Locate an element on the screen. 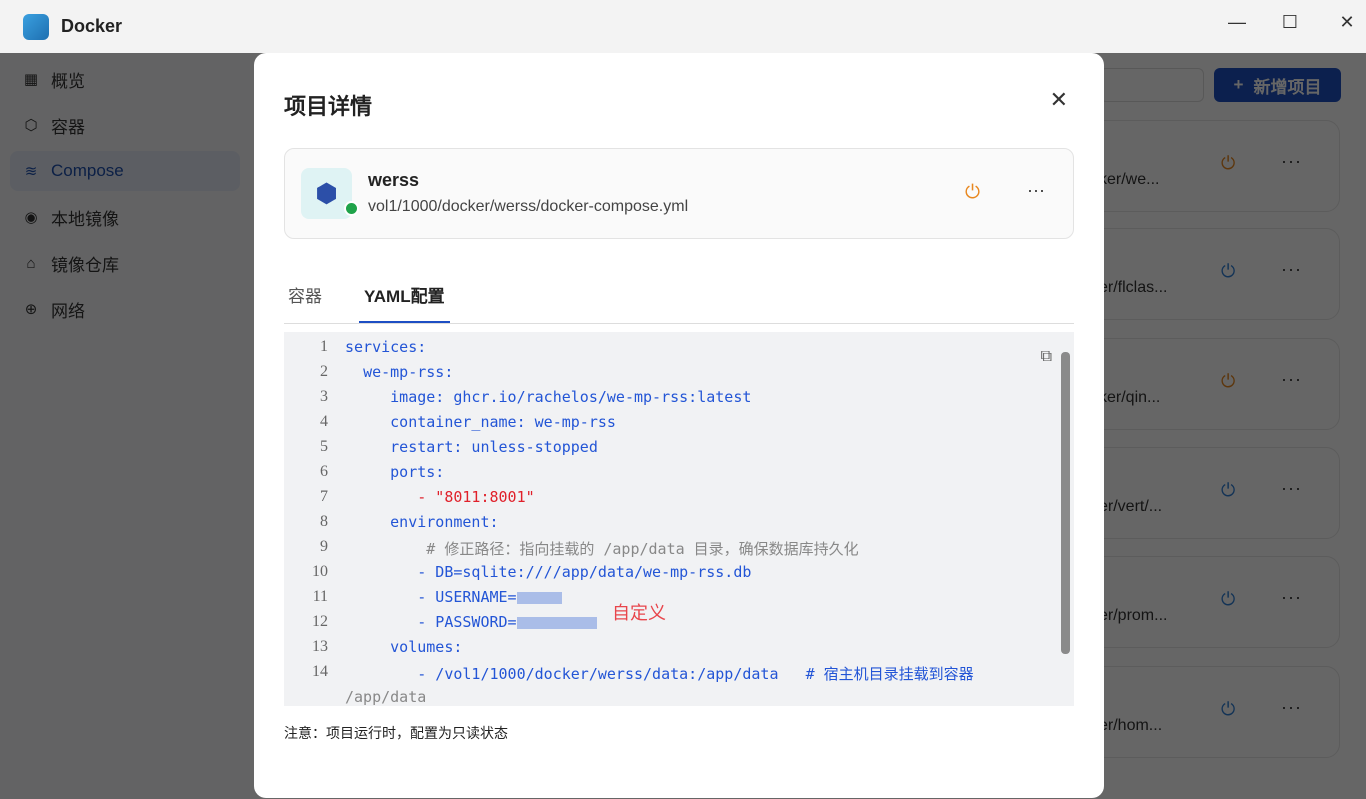 This screenshot has width=1366, height=799. line-number: 14 is located at coordinates (320, 671).